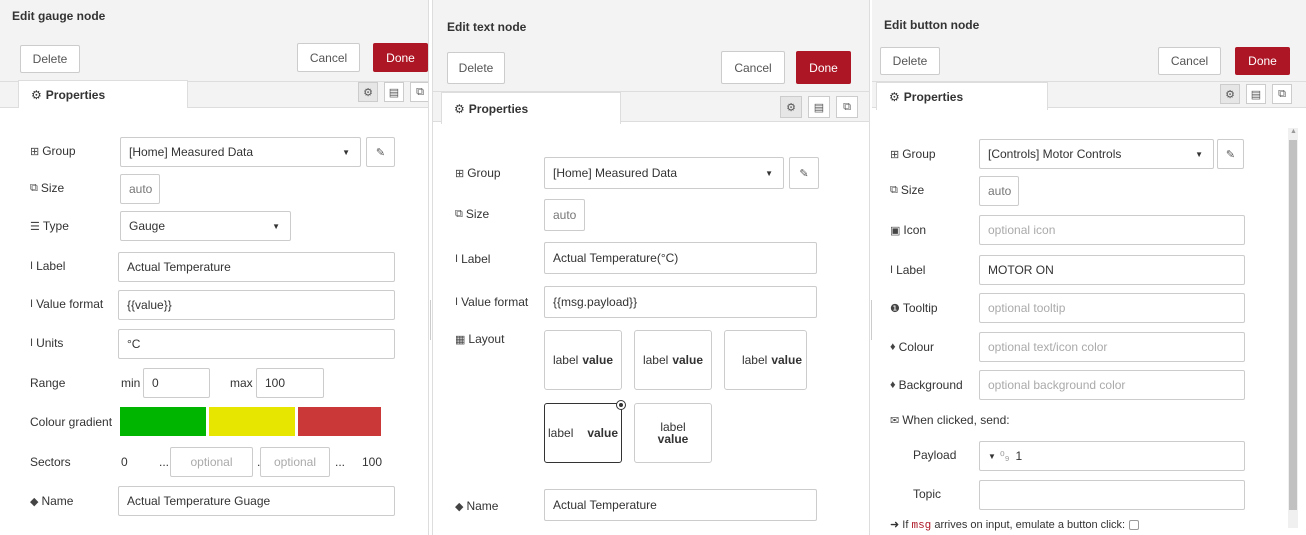 The height and width of the screenshot is (535, 1306). I want to click on scrollbar-thumb, so click(1293, 325).